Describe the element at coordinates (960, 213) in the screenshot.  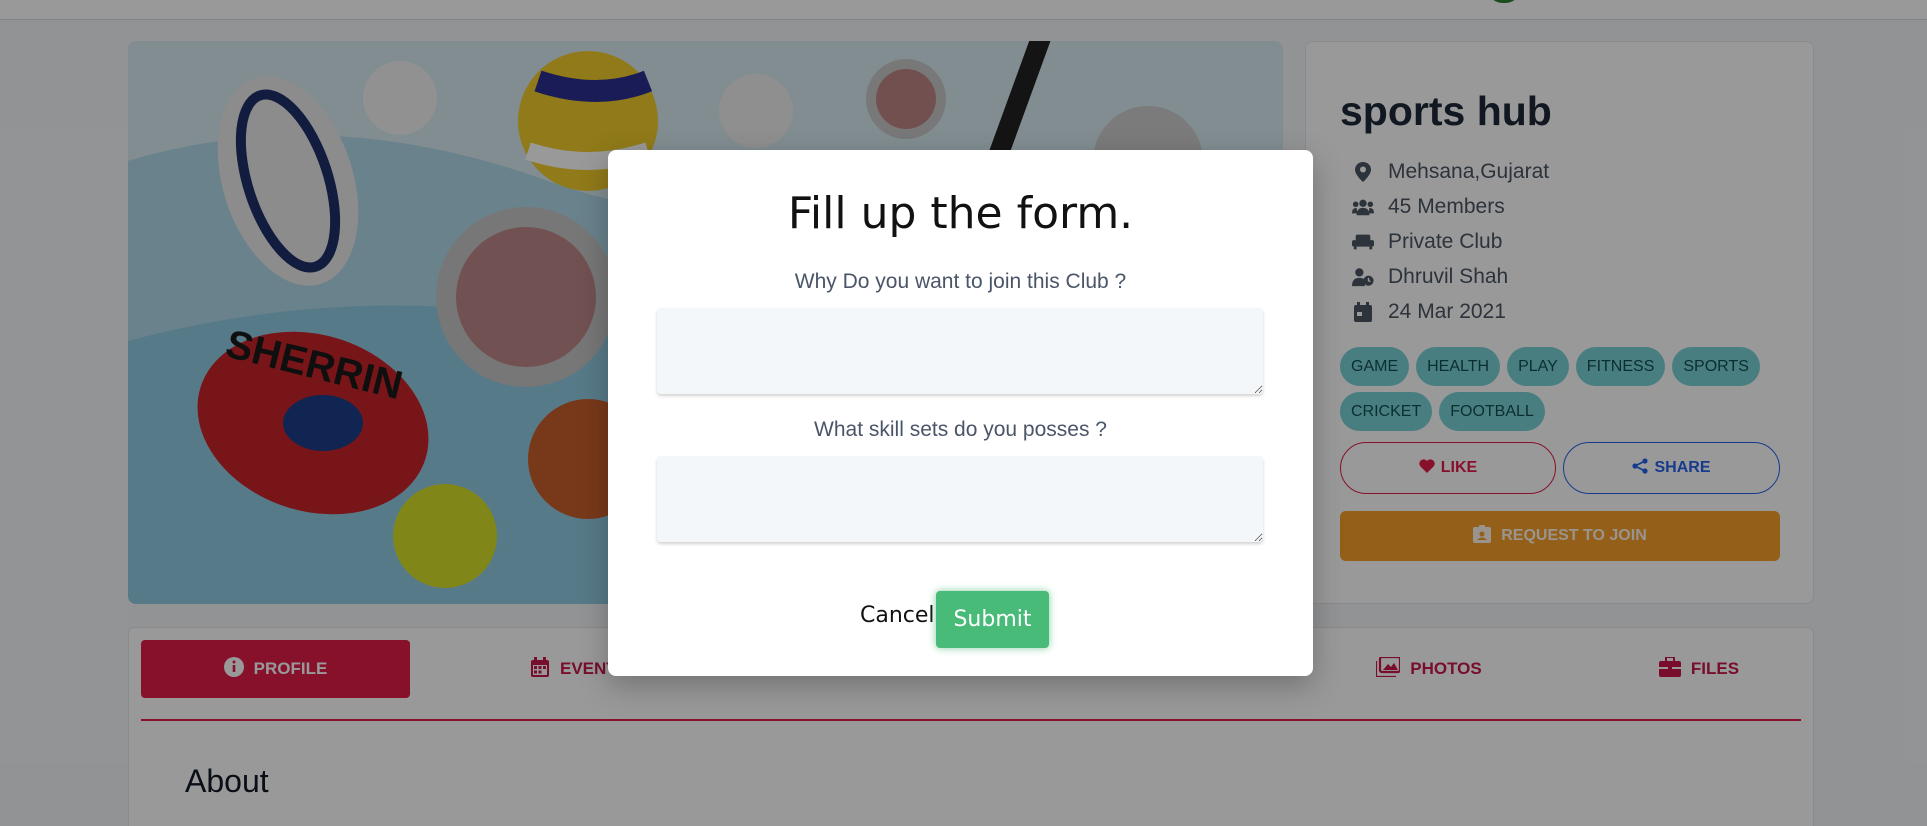
I see `modal-title: Fill up the form.` at that location.